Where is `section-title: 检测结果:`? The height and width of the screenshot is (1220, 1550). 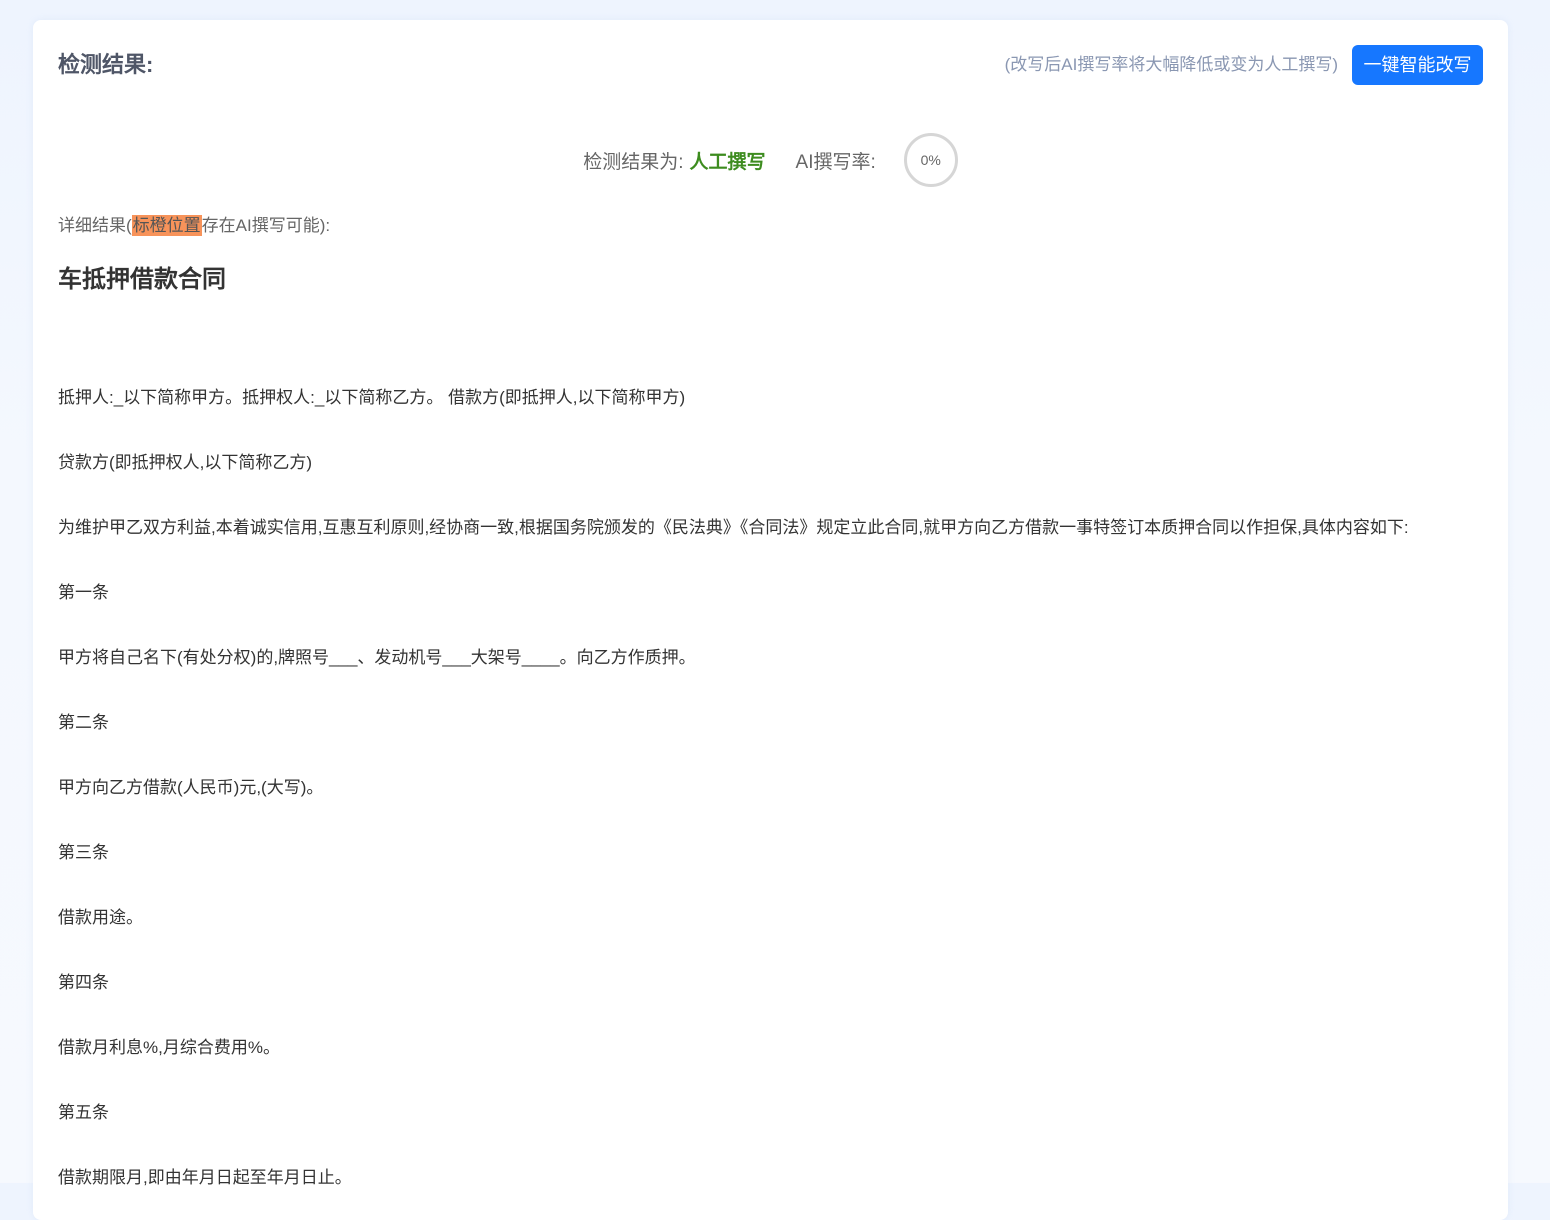
section-title: 检测结果: is located at coordinates (106, 64).